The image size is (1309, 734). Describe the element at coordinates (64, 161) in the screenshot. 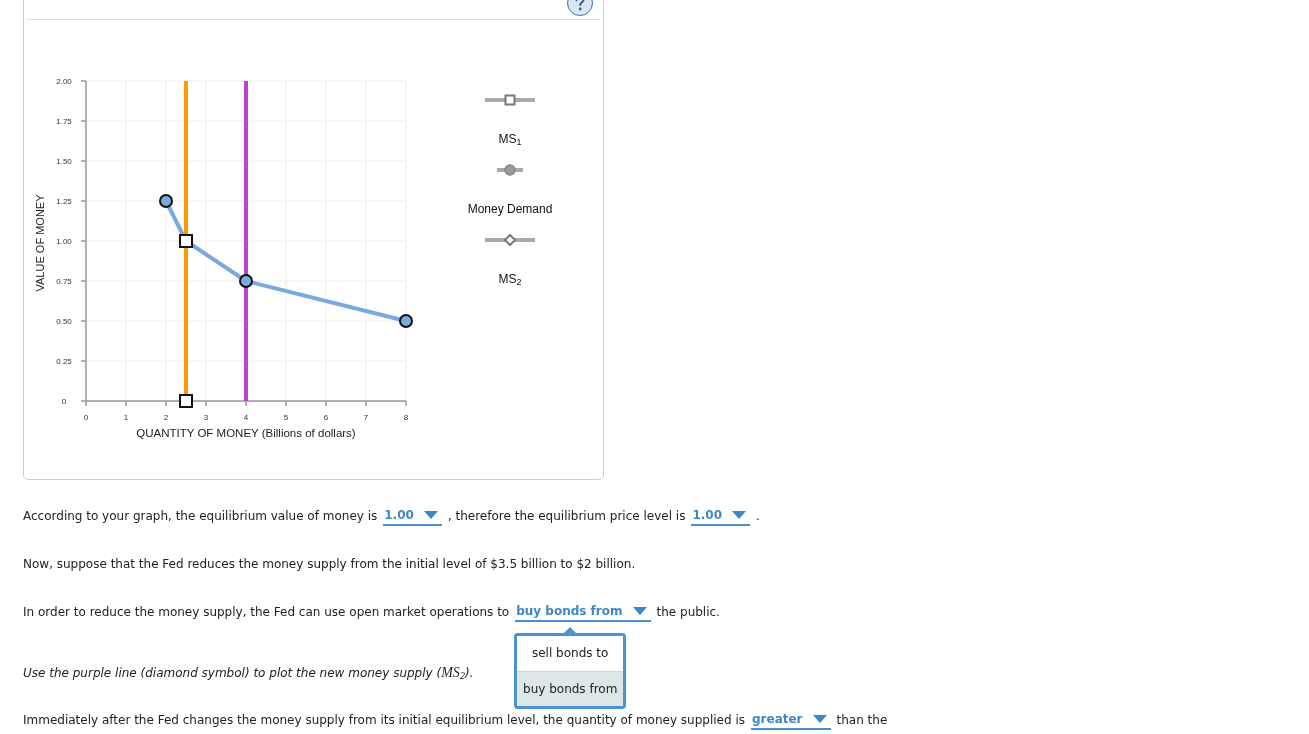

I see `tick-label: 1.50` at that location.